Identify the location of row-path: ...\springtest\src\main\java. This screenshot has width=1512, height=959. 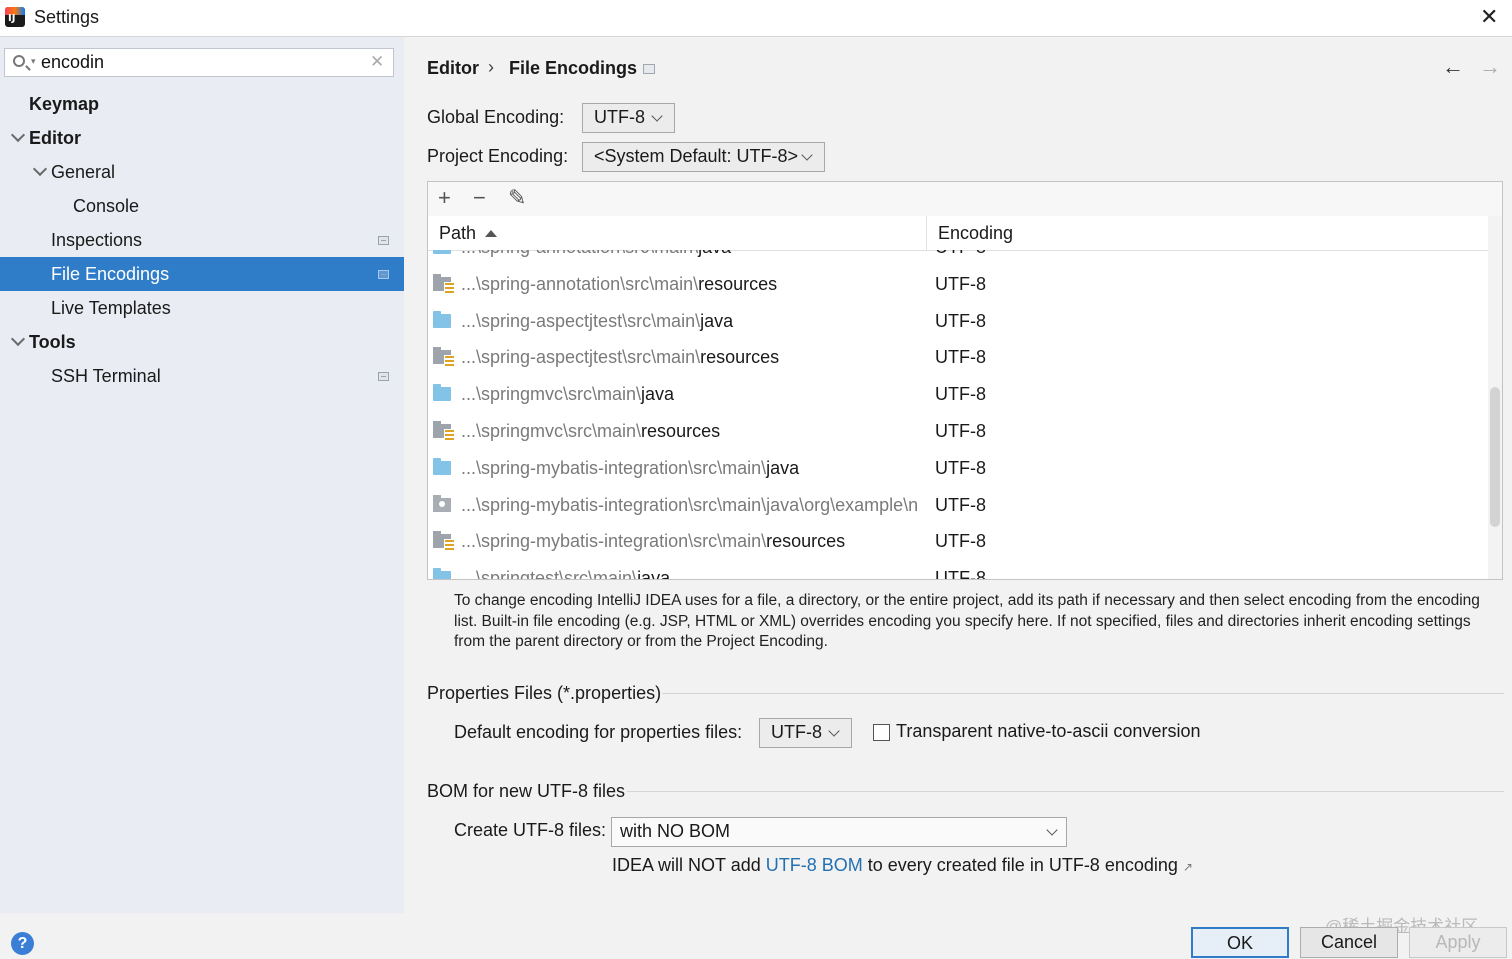
(693, 573).